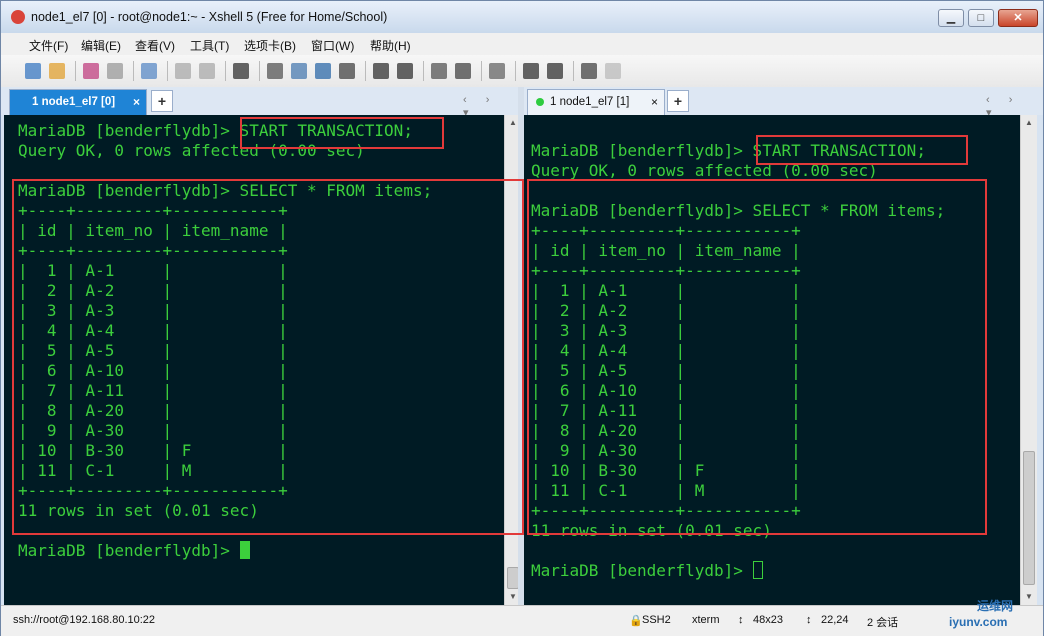  Describe the element at coordinates (862, 150) in the screenshot. I see `highlight-start-transaction-right` at that location.